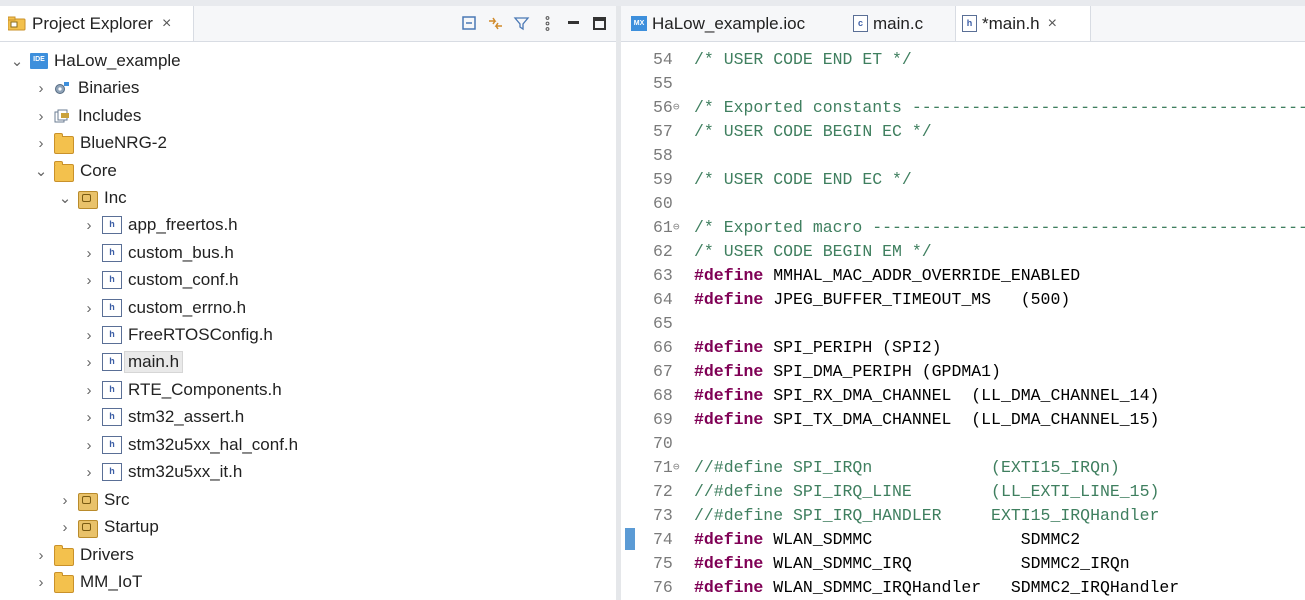 The width and height of the screenshot is (1305, 600). Describe the element at coordinates (94, 61) in the screenshot. I see `tree-item: ⌄ IDE HaLow_example` at that location.